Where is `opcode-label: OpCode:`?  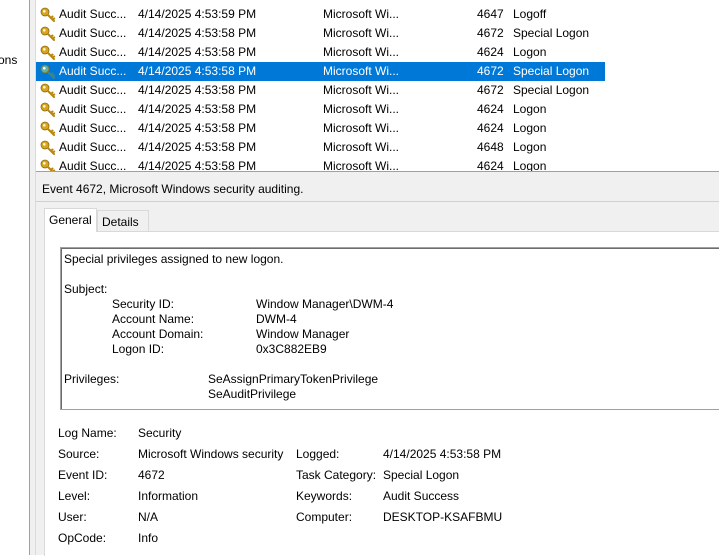 opcode-label: OpCode: is located at coordinates (82, 538).